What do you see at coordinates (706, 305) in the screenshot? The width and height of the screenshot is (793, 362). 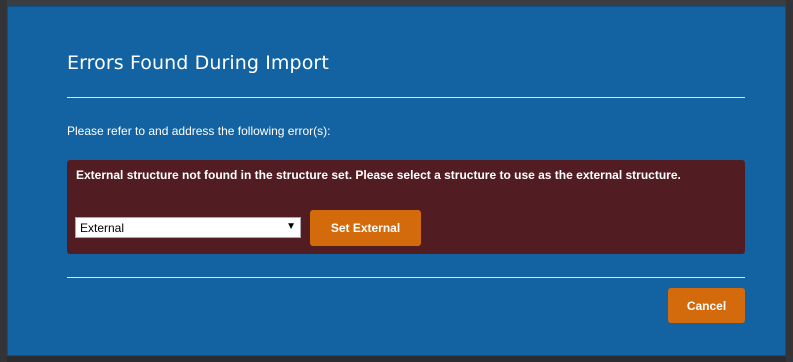 I see `cancel-button: Cancel` at bounding box center [706, 305].